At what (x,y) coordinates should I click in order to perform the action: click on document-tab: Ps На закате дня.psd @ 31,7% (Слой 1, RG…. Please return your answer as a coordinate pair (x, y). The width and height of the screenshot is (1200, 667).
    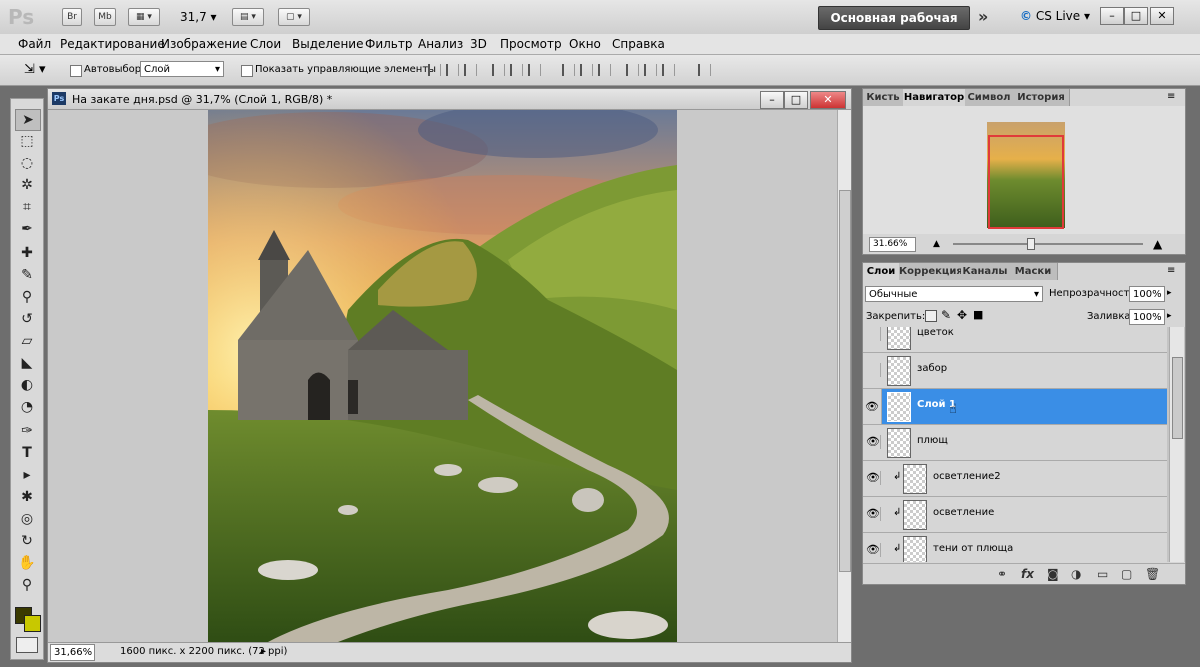
    Looking at the image, I should click on (449, 99).